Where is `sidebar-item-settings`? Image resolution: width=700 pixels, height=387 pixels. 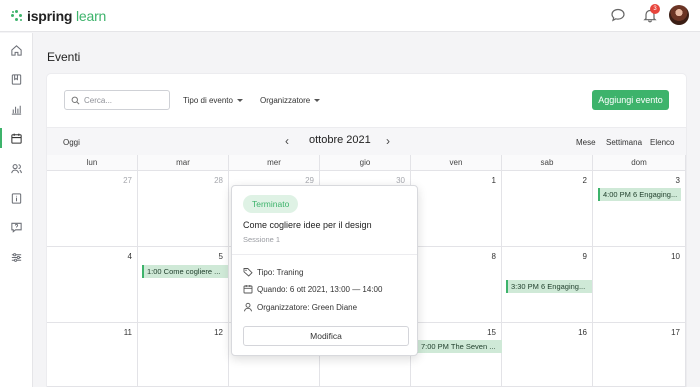
sidebar-item-settings is located at coordinates (16, 257).